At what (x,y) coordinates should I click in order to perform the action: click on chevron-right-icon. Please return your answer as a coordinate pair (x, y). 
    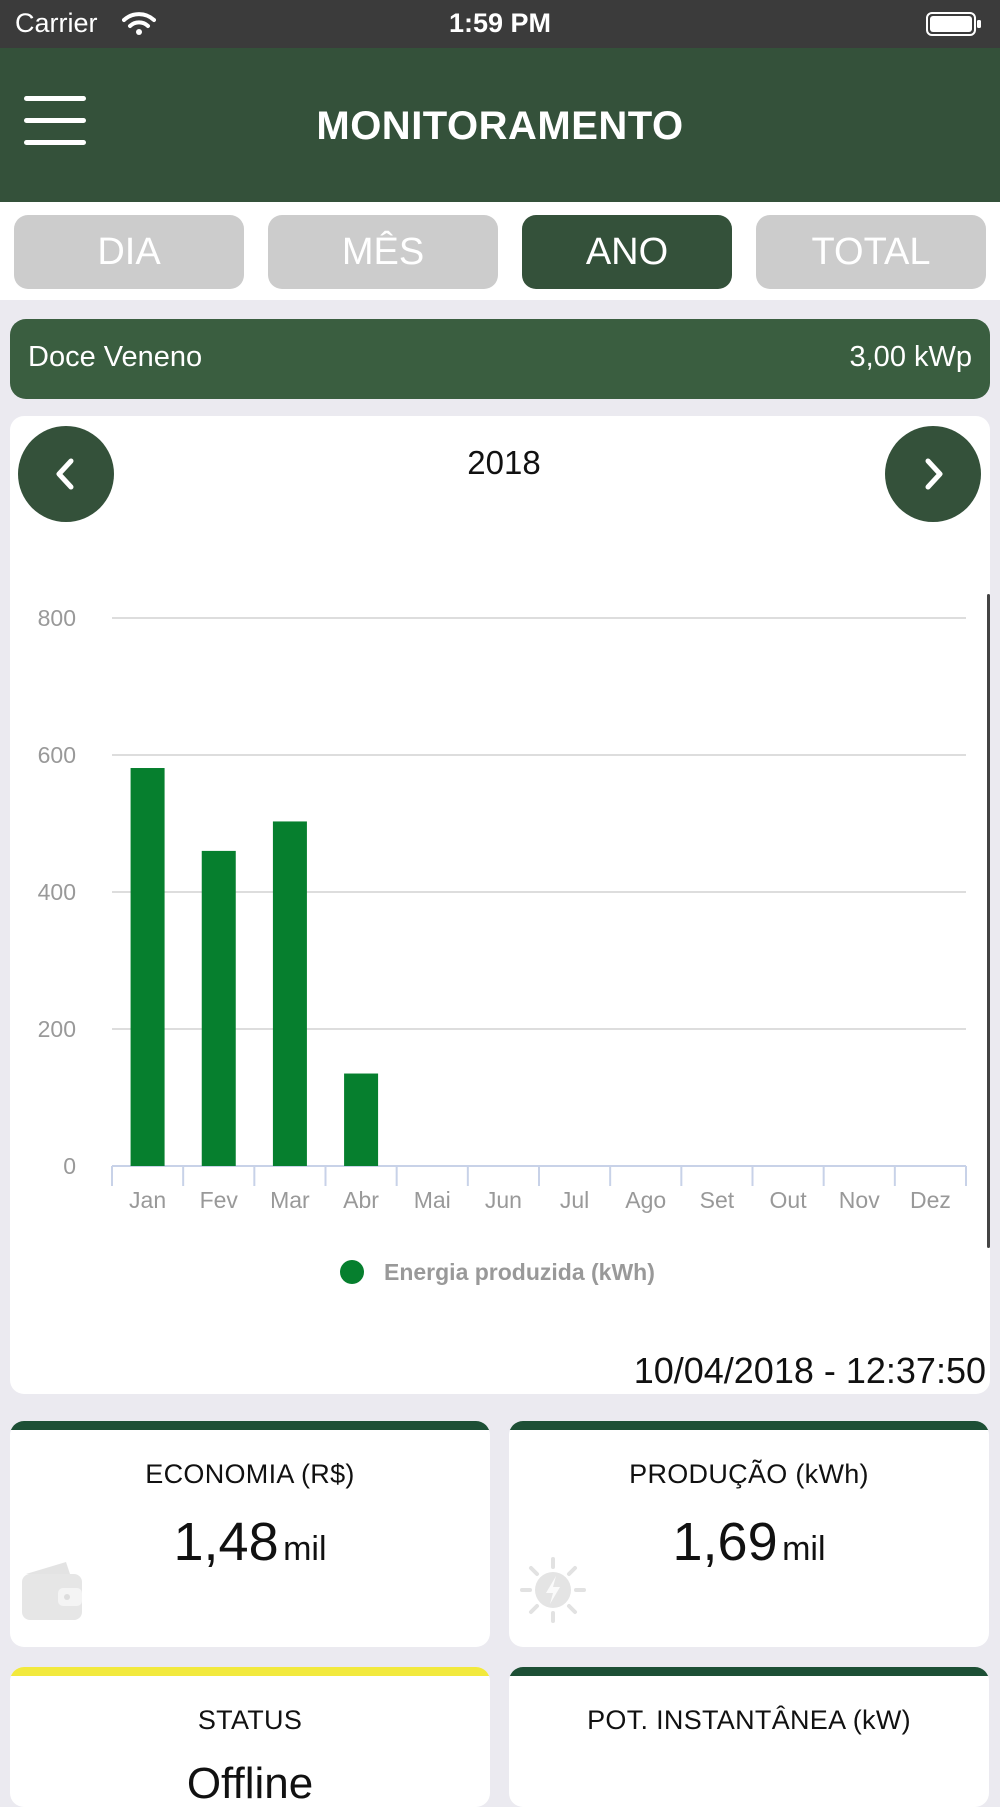
    Looking at the image, I should click on (934, 474).